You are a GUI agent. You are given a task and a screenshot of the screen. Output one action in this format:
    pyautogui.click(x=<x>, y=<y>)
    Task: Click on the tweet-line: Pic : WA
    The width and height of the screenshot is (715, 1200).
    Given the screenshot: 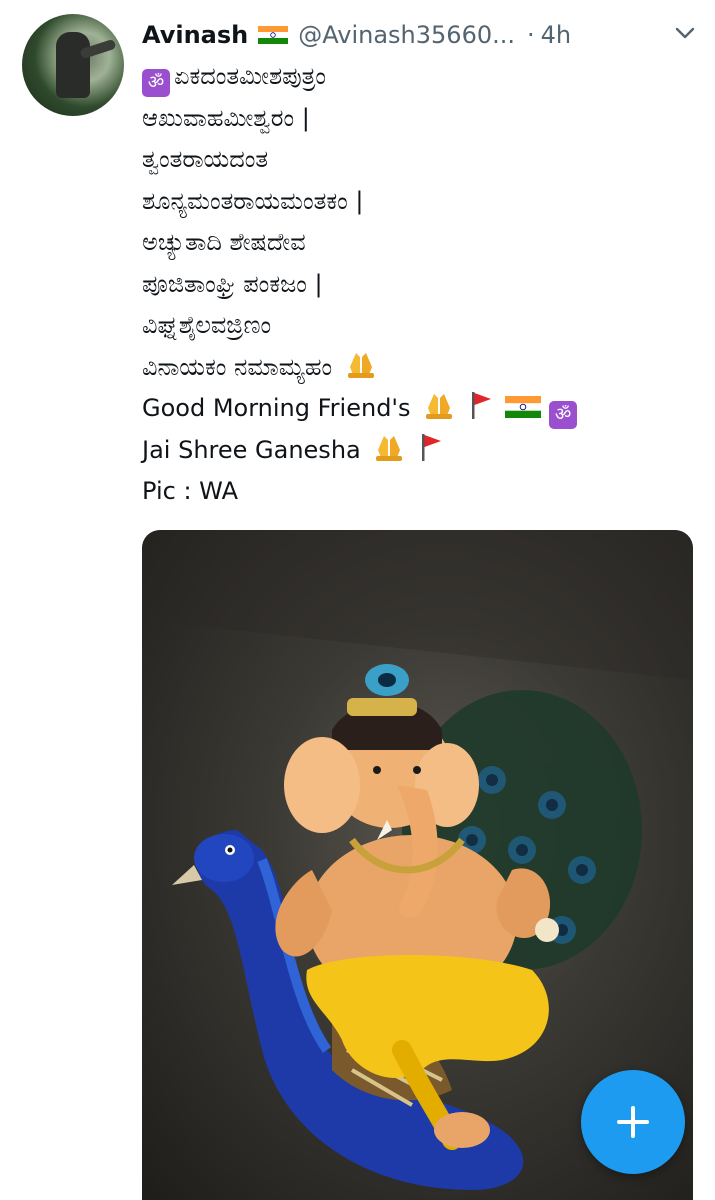 What is the action you would take?
    pyautogui.click(x=190, y=491)
    